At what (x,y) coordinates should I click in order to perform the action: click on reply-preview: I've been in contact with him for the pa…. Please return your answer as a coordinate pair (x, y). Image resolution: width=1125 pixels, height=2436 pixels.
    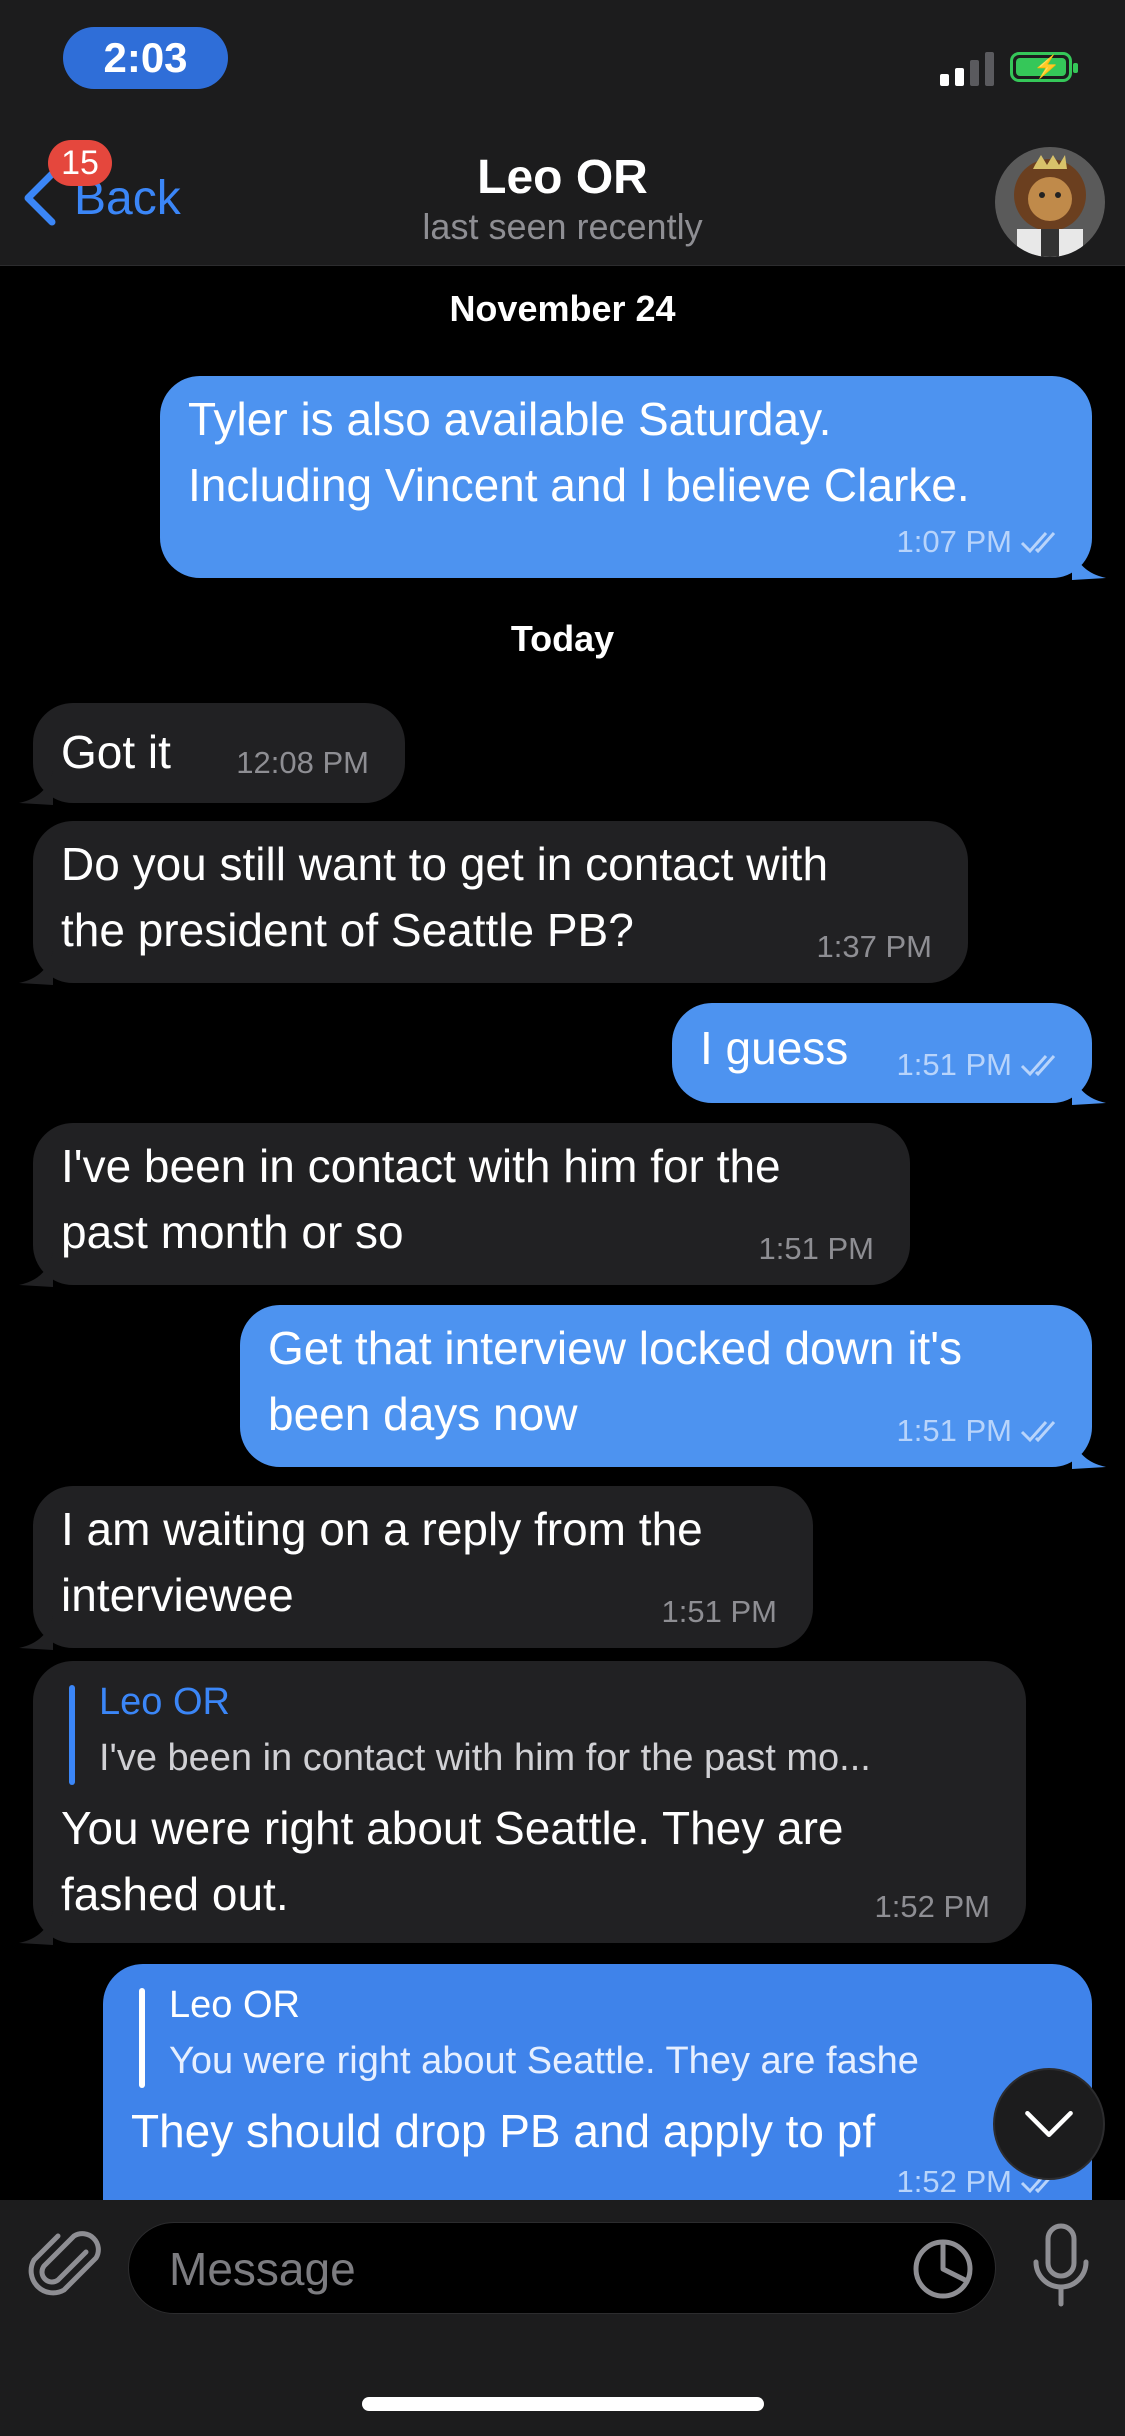
    Looking at the image, I should click on (485, 1758).